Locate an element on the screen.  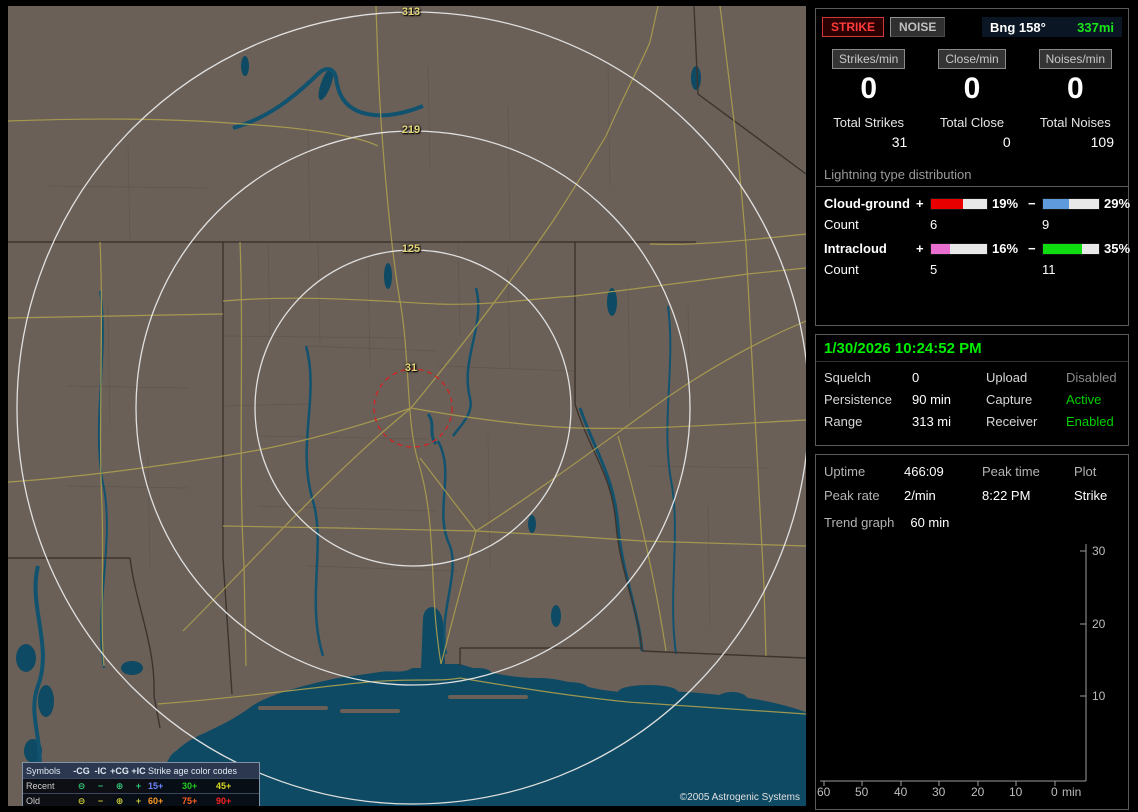
total-noises-value: 109 is located at coordinates (1102, 142).